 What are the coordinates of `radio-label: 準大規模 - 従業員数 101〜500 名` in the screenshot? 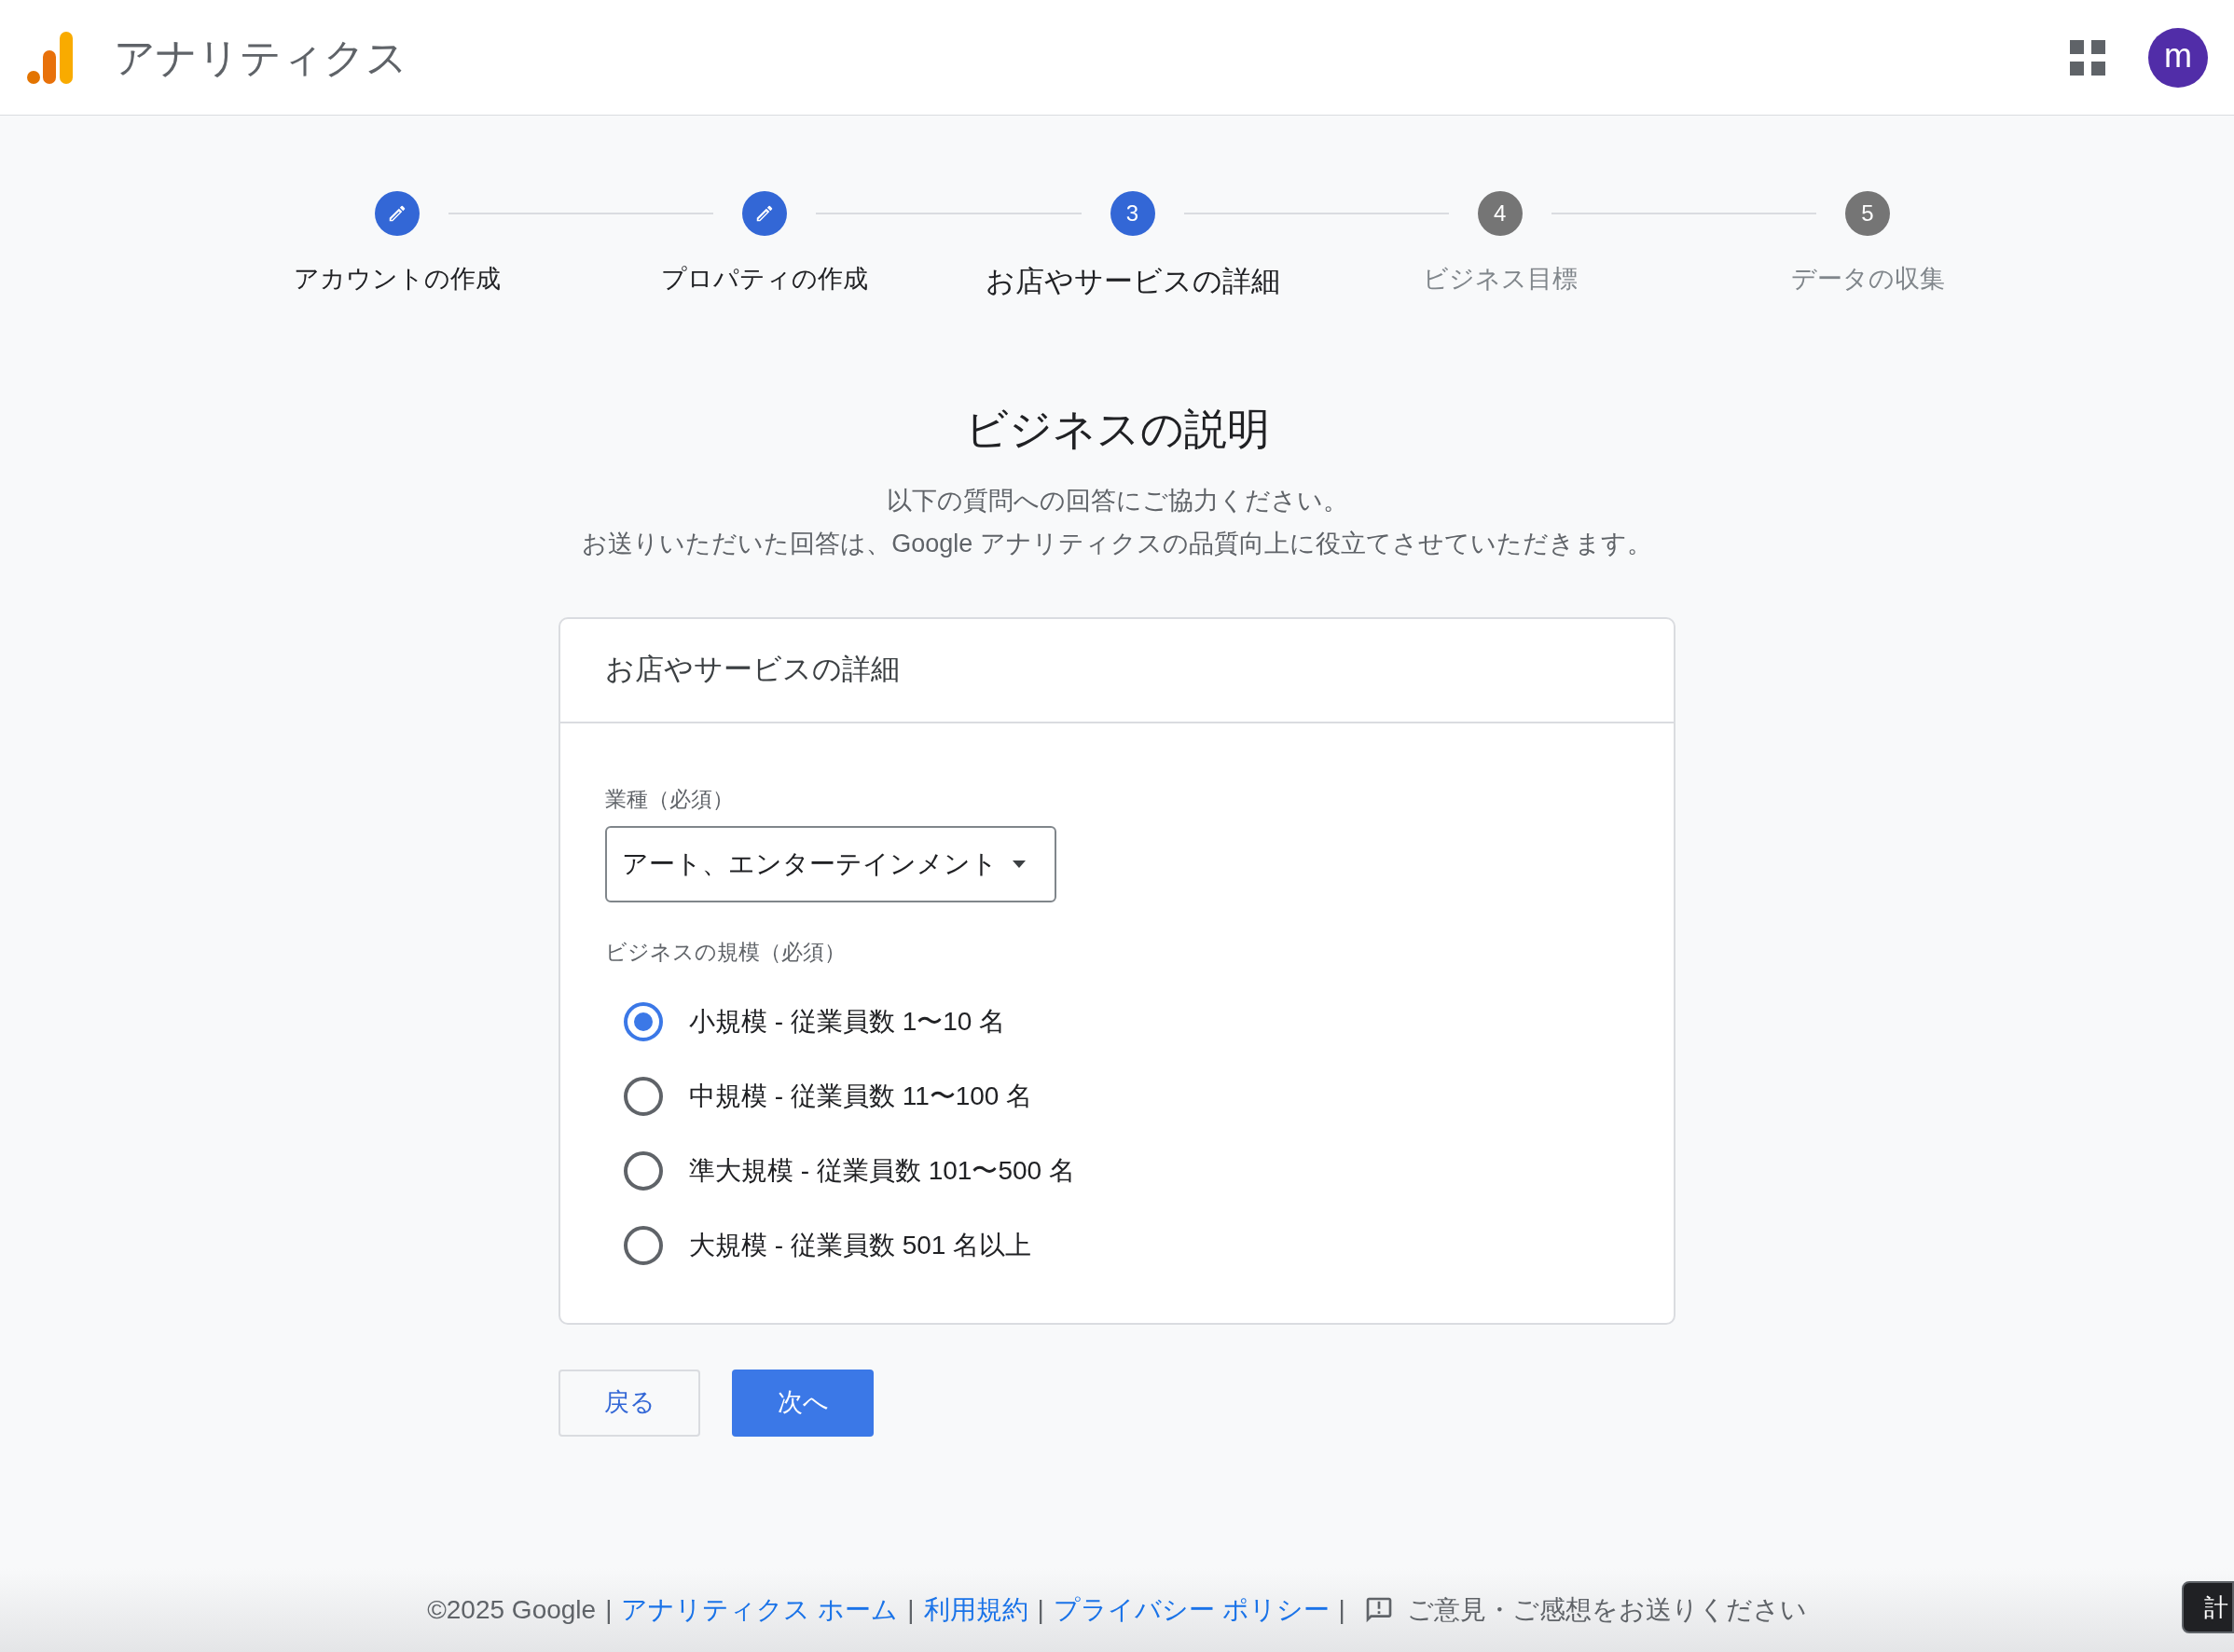 It's located at (882, 1171).